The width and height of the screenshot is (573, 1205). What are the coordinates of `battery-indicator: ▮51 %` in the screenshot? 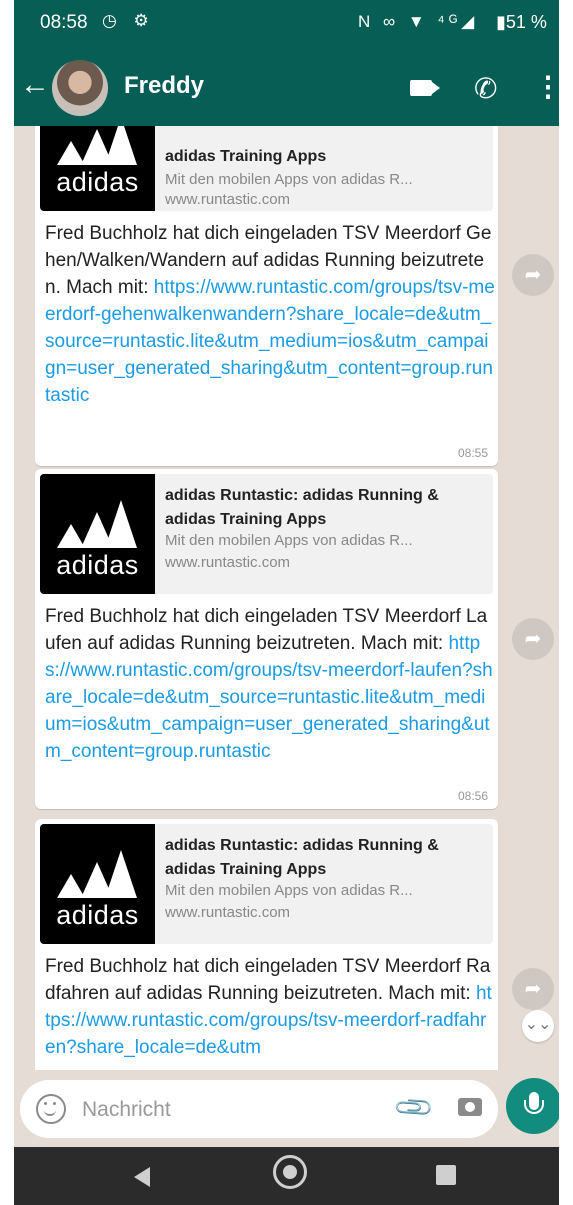 It's located at (521, 22).